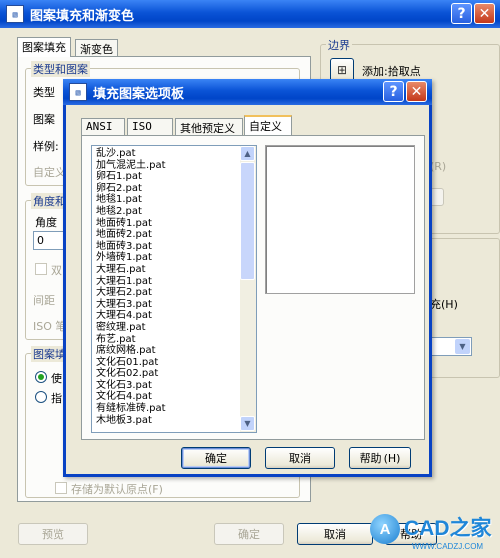 Image resolution: width=500 pixels, height=558 pixels. Describe the element at coordinates (56, 378) in the screenshot. I see `use-current-origin-label: 使` at that location.